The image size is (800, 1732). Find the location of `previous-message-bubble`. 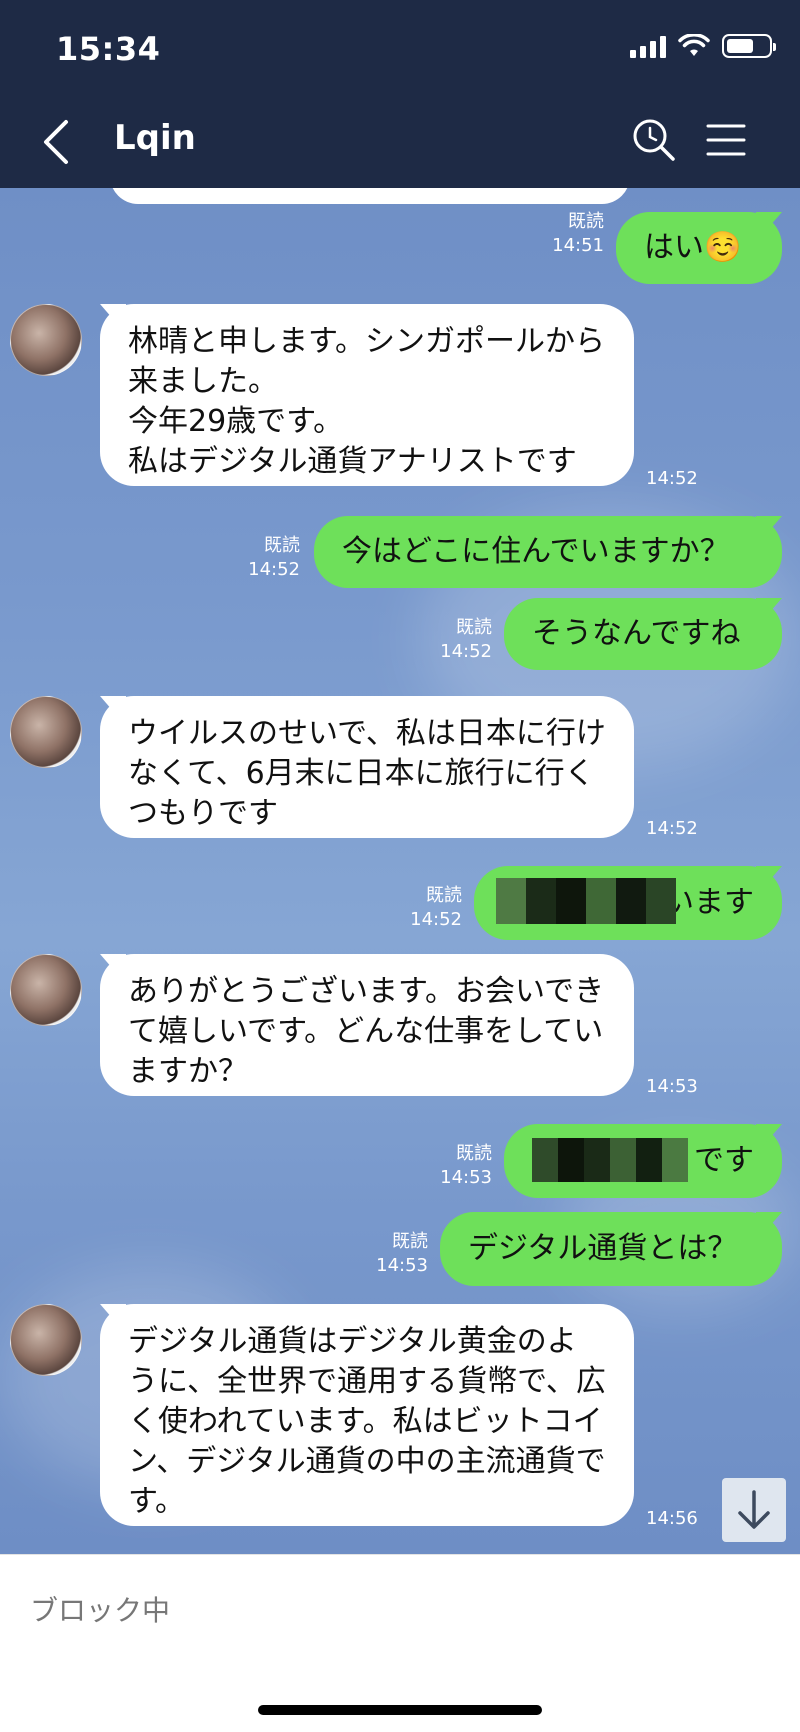

previous-message-bubble is located at coordinates (370, 196).